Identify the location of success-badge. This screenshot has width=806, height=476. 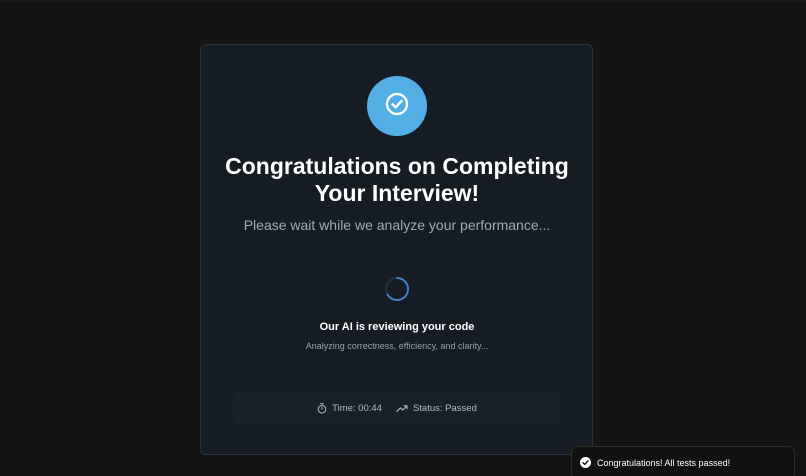
(397, 106).